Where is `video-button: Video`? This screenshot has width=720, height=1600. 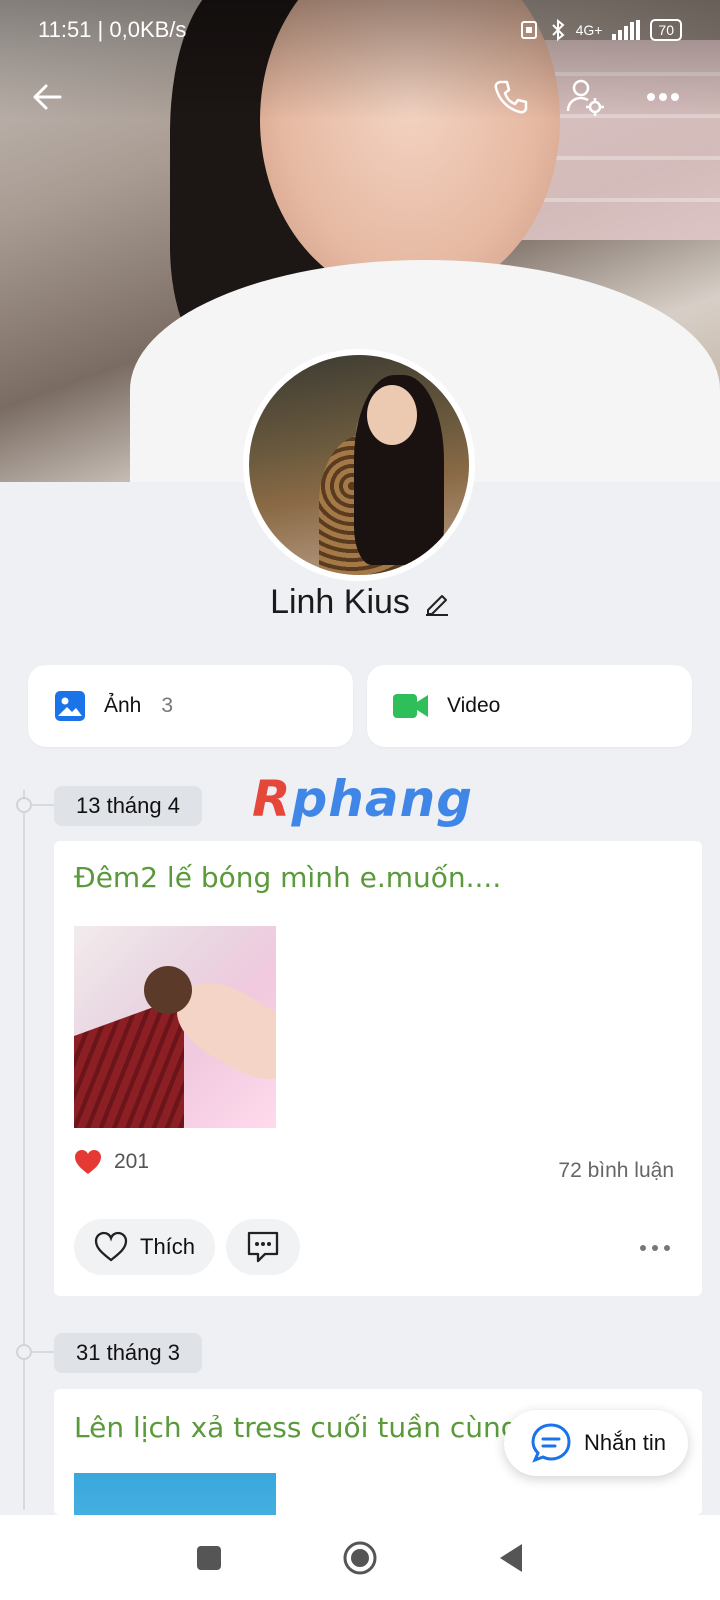
video-button: Video is located at coordinates (529, 706).